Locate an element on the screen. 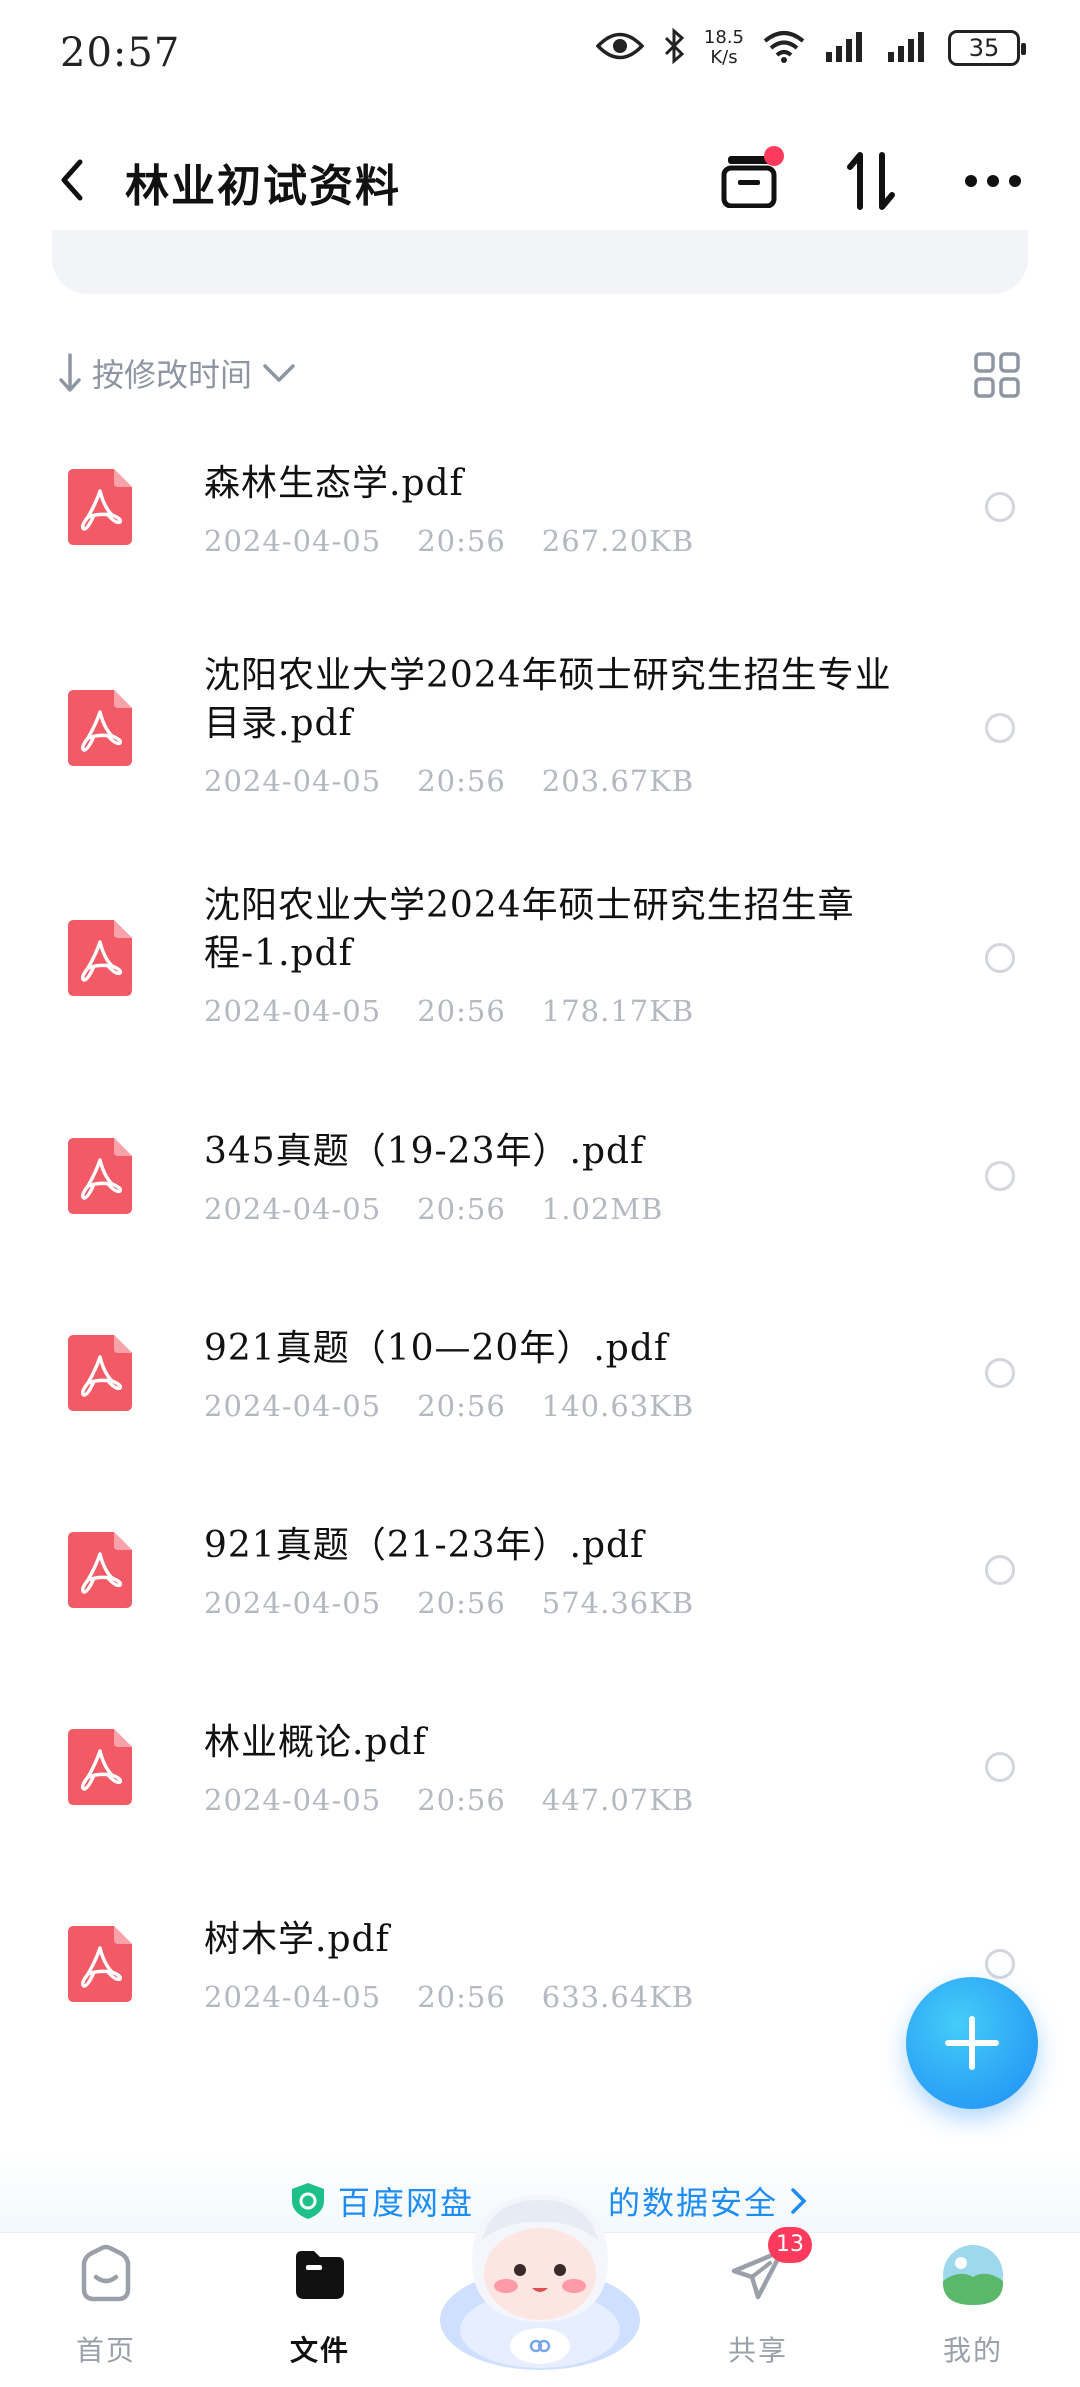 The image size is (1080, 2387). file-meta: 2024-04-05 20:56 267.20KB is located at coordinates (467, 541).